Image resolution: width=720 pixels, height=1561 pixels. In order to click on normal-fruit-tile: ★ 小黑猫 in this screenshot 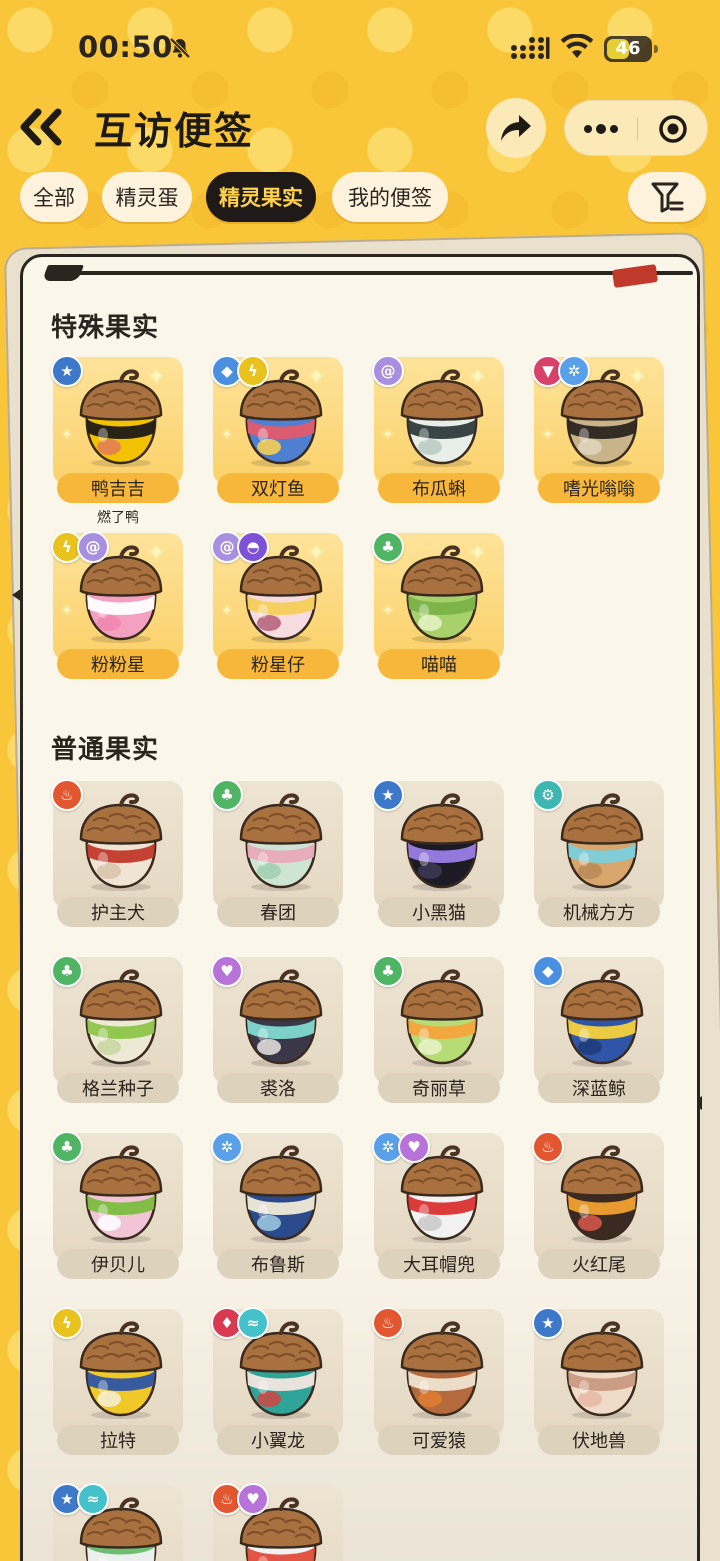, I will do `click(438, 853)`.